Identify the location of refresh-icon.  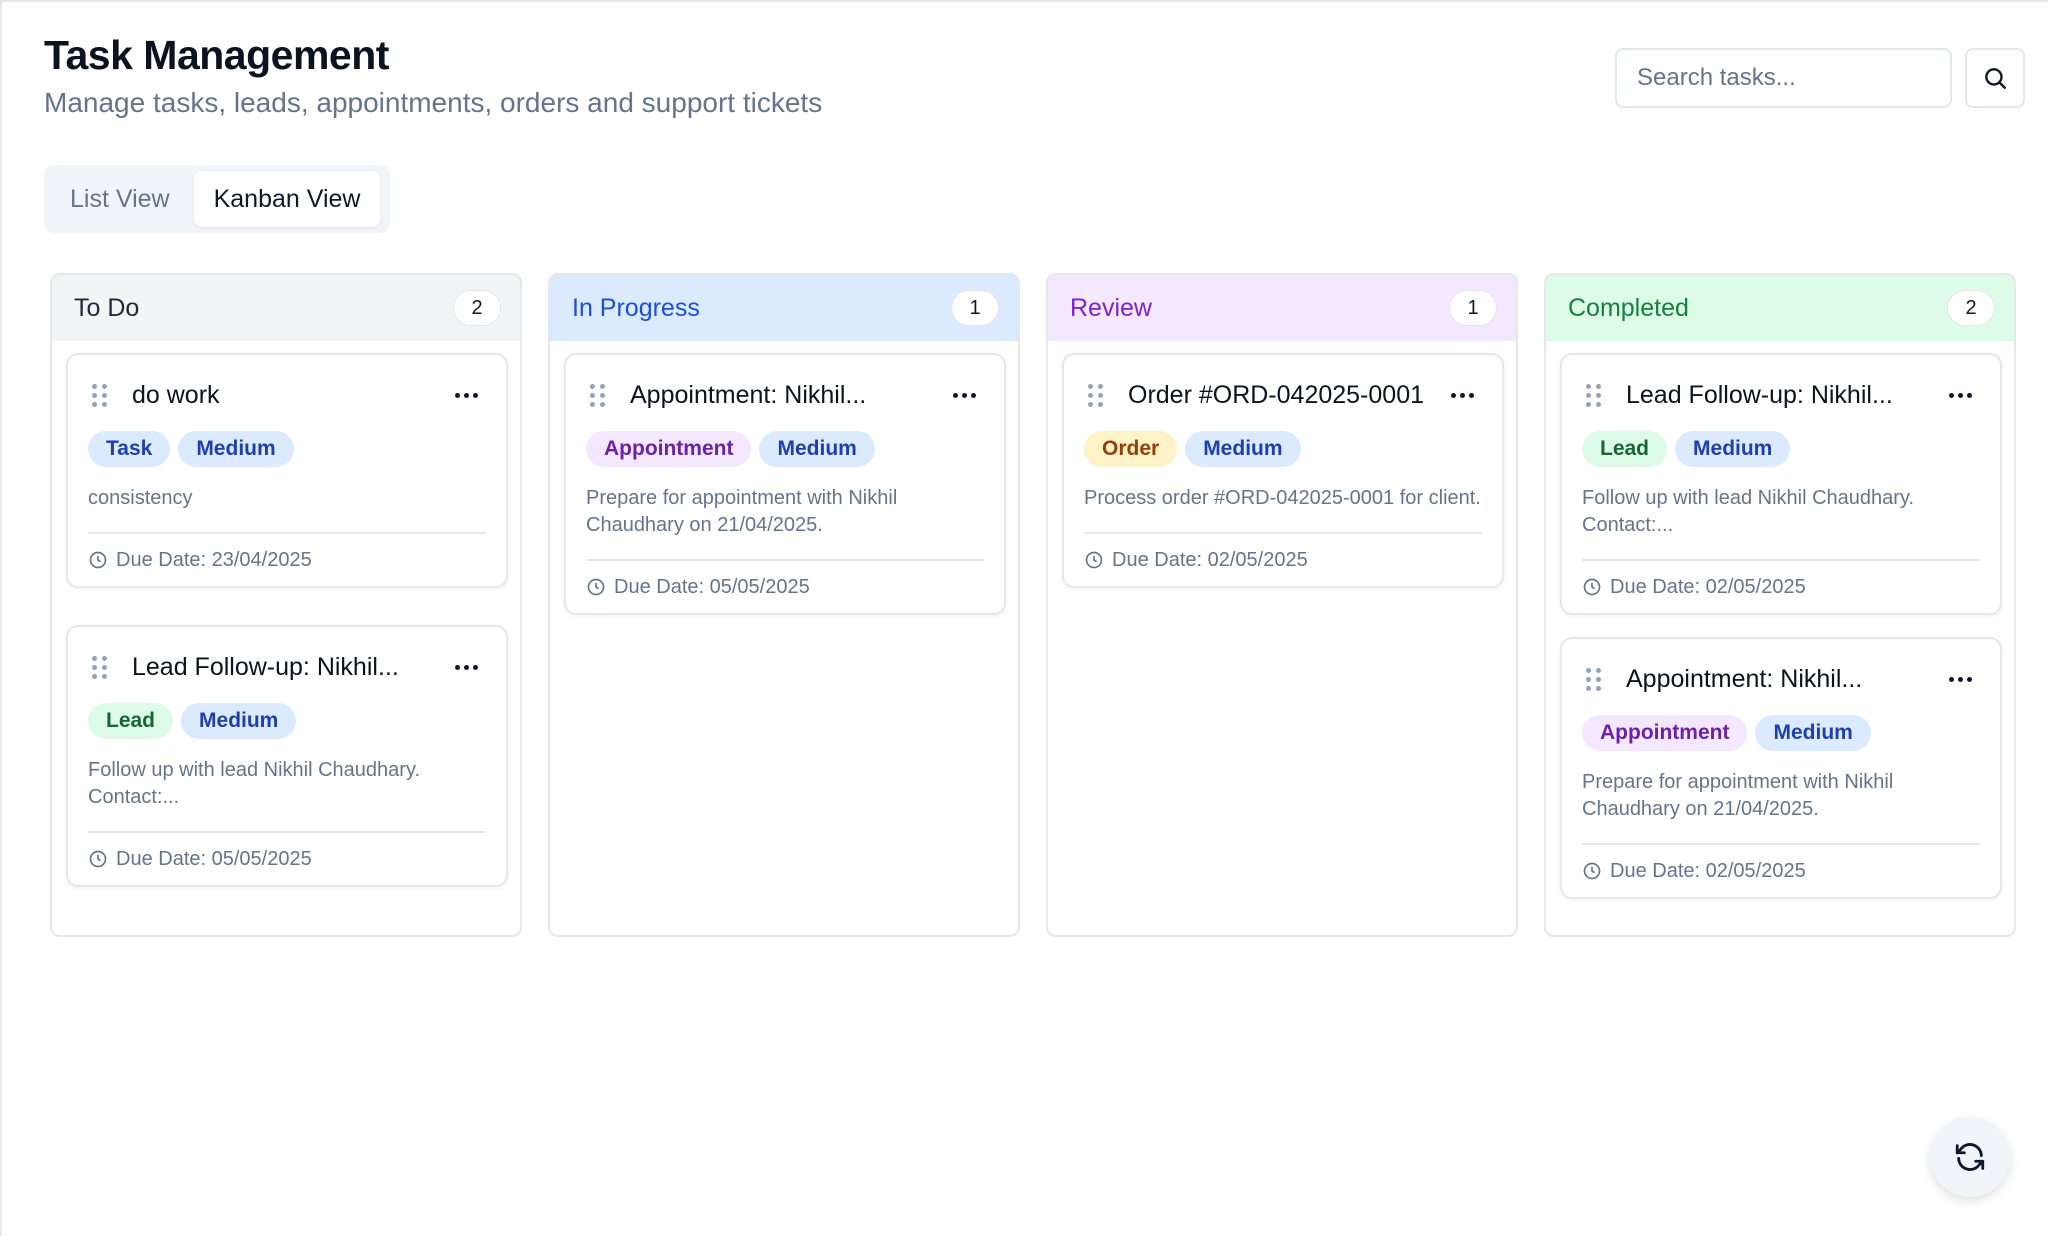
(1970, 1157).